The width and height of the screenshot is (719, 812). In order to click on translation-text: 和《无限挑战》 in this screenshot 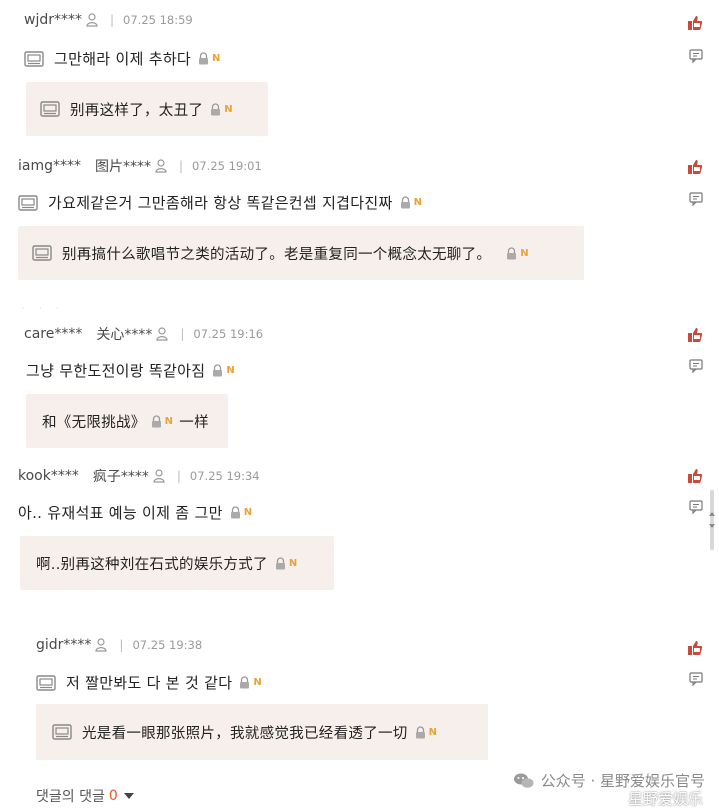, I will do `click(94, 422)`.